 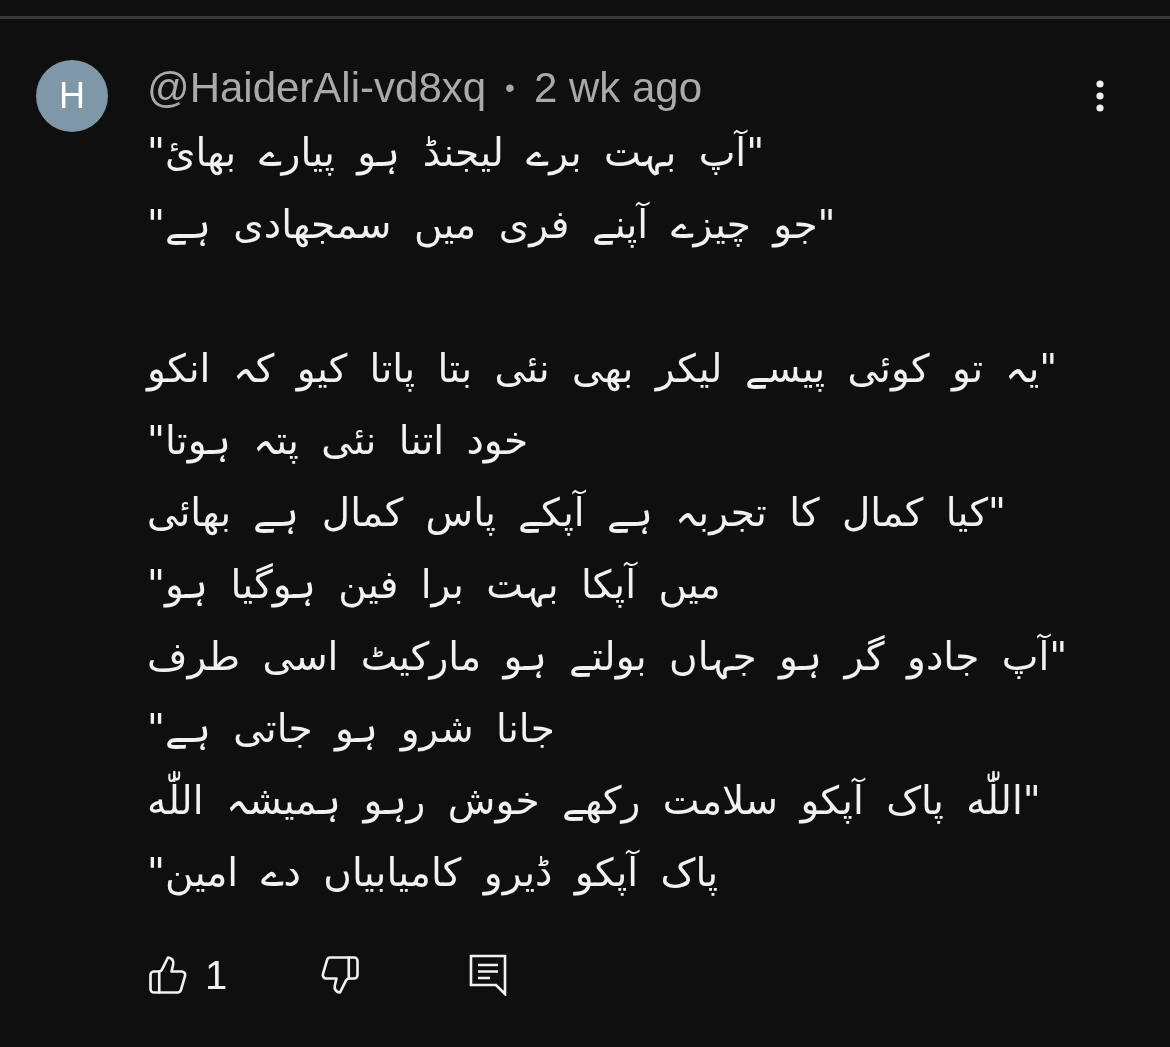 I want to click on timestamp: 2 wk ago, so click(x=618, y=88).